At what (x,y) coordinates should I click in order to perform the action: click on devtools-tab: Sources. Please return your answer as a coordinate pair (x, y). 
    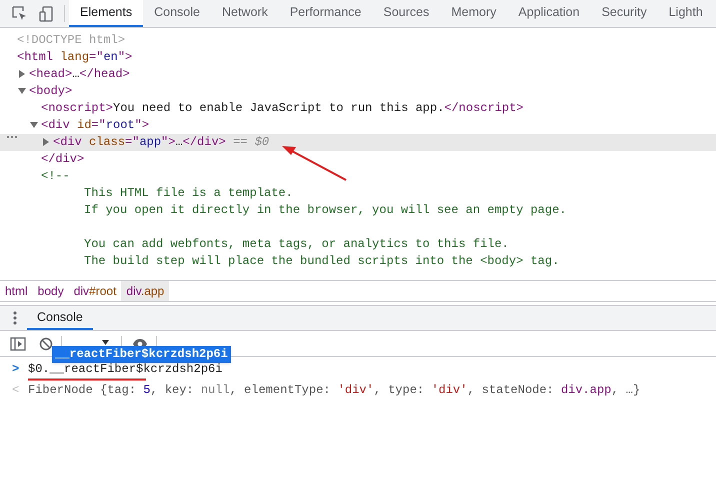
    Looking at the image, I should click on (406, 13).